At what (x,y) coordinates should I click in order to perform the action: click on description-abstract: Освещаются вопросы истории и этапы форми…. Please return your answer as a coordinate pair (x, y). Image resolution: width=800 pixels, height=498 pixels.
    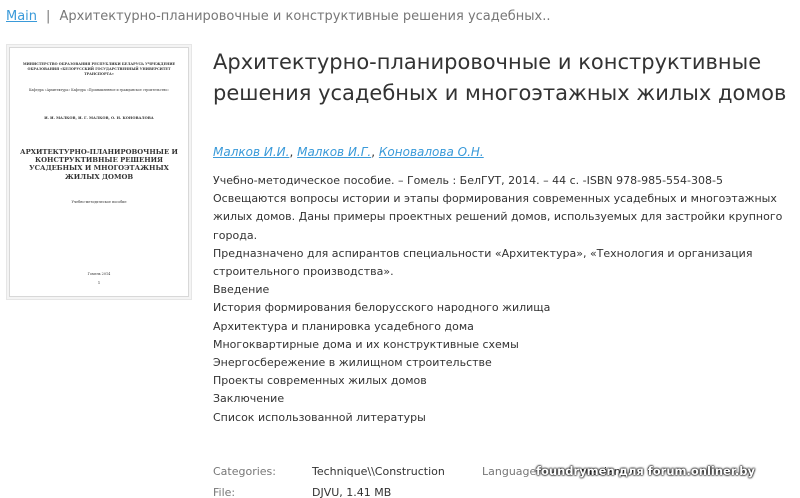
    Looking at the image, I should click on (498, 217).